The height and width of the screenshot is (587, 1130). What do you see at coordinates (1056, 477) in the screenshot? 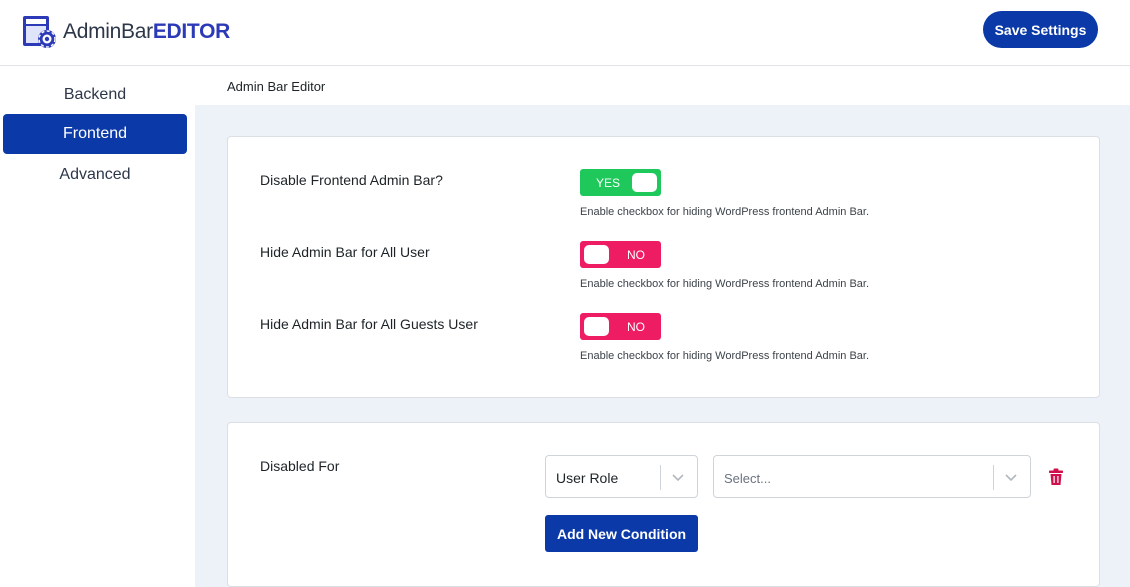
I see `trash-icon` at bounding box center [1056, 477].